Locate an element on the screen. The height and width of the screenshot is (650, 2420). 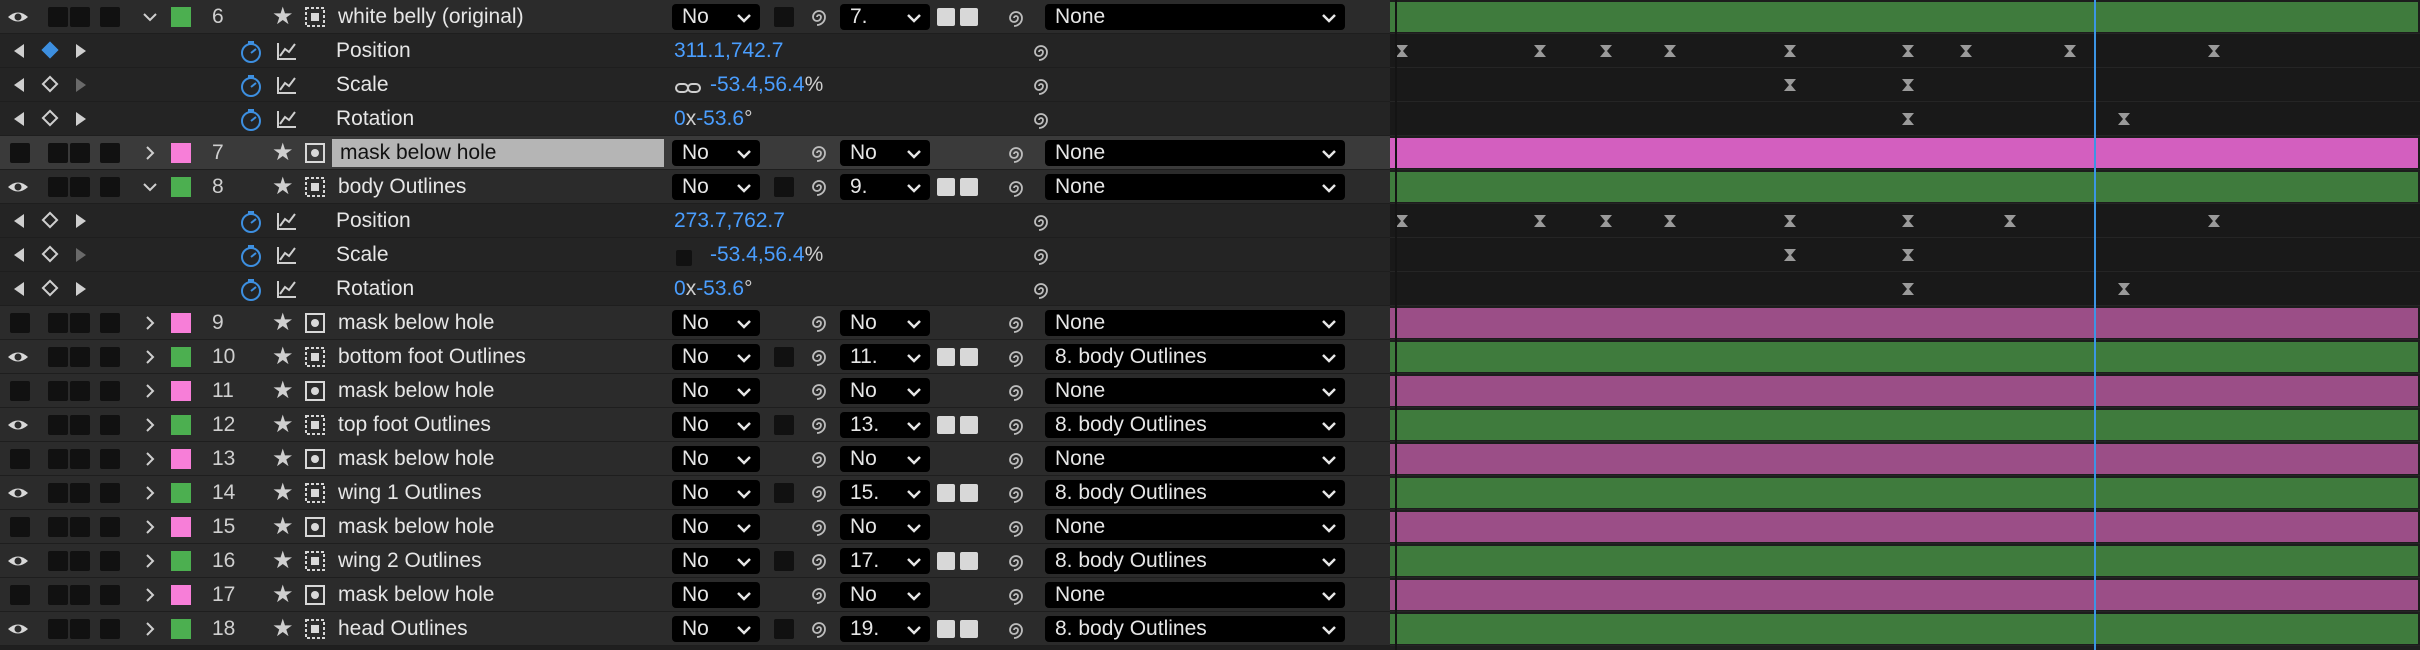
layer-name: bottom foot Outlines is located at coordinates (432, 357).